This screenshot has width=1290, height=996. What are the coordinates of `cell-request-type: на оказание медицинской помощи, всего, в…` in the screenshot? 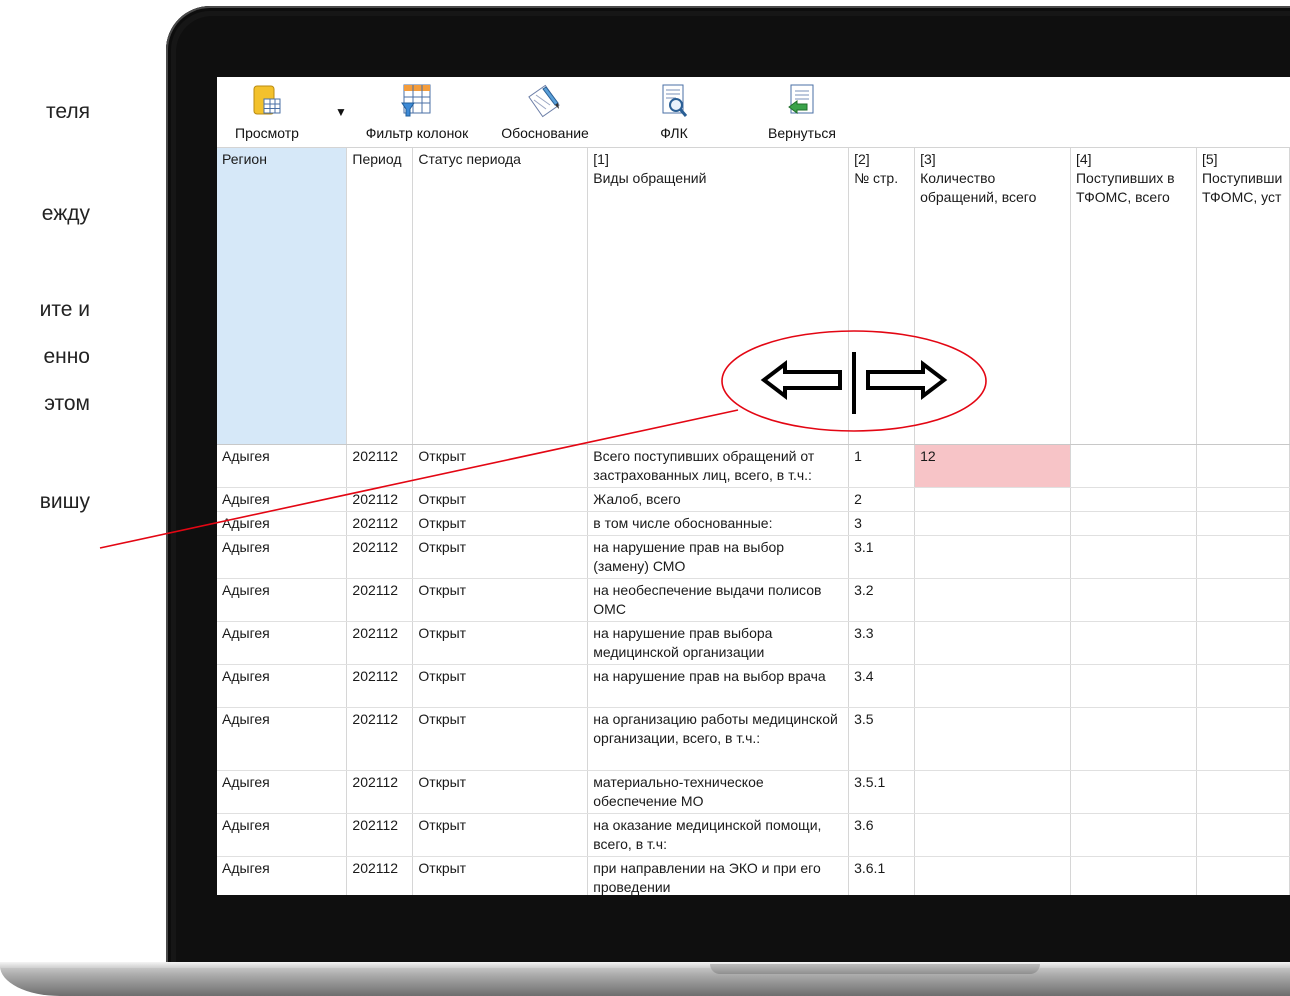 It's located at (718, 835).